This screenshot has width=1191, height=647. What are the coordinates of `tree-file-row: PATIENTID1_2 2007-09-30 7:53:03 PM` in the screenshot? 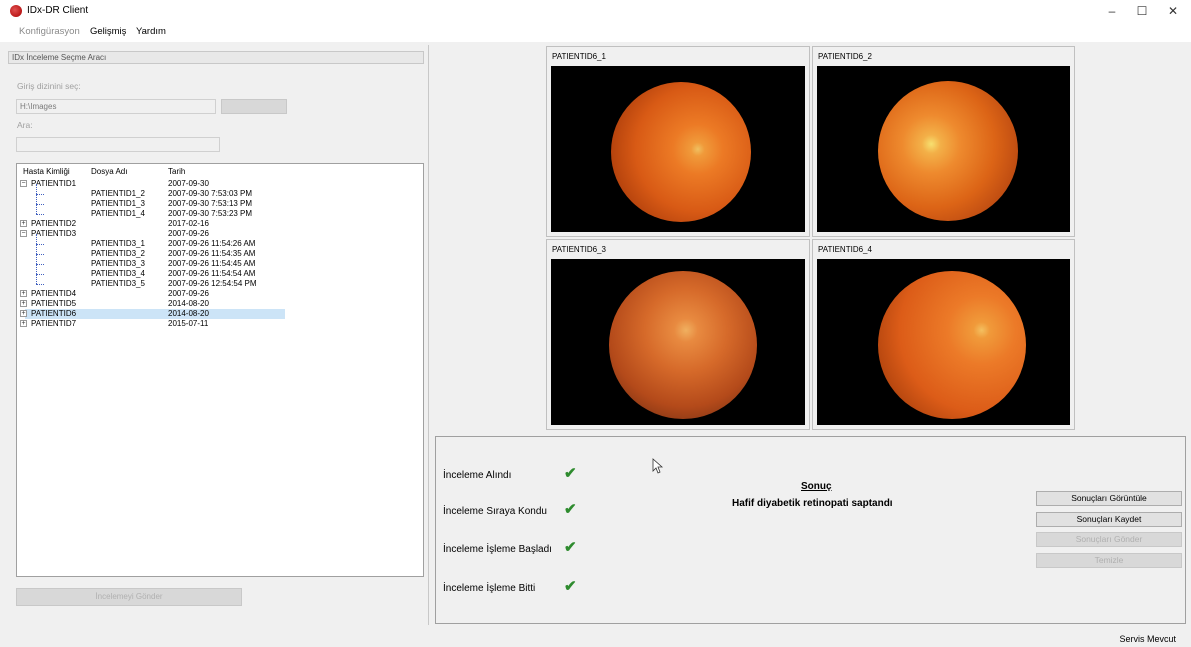 It's located at (220, 191).